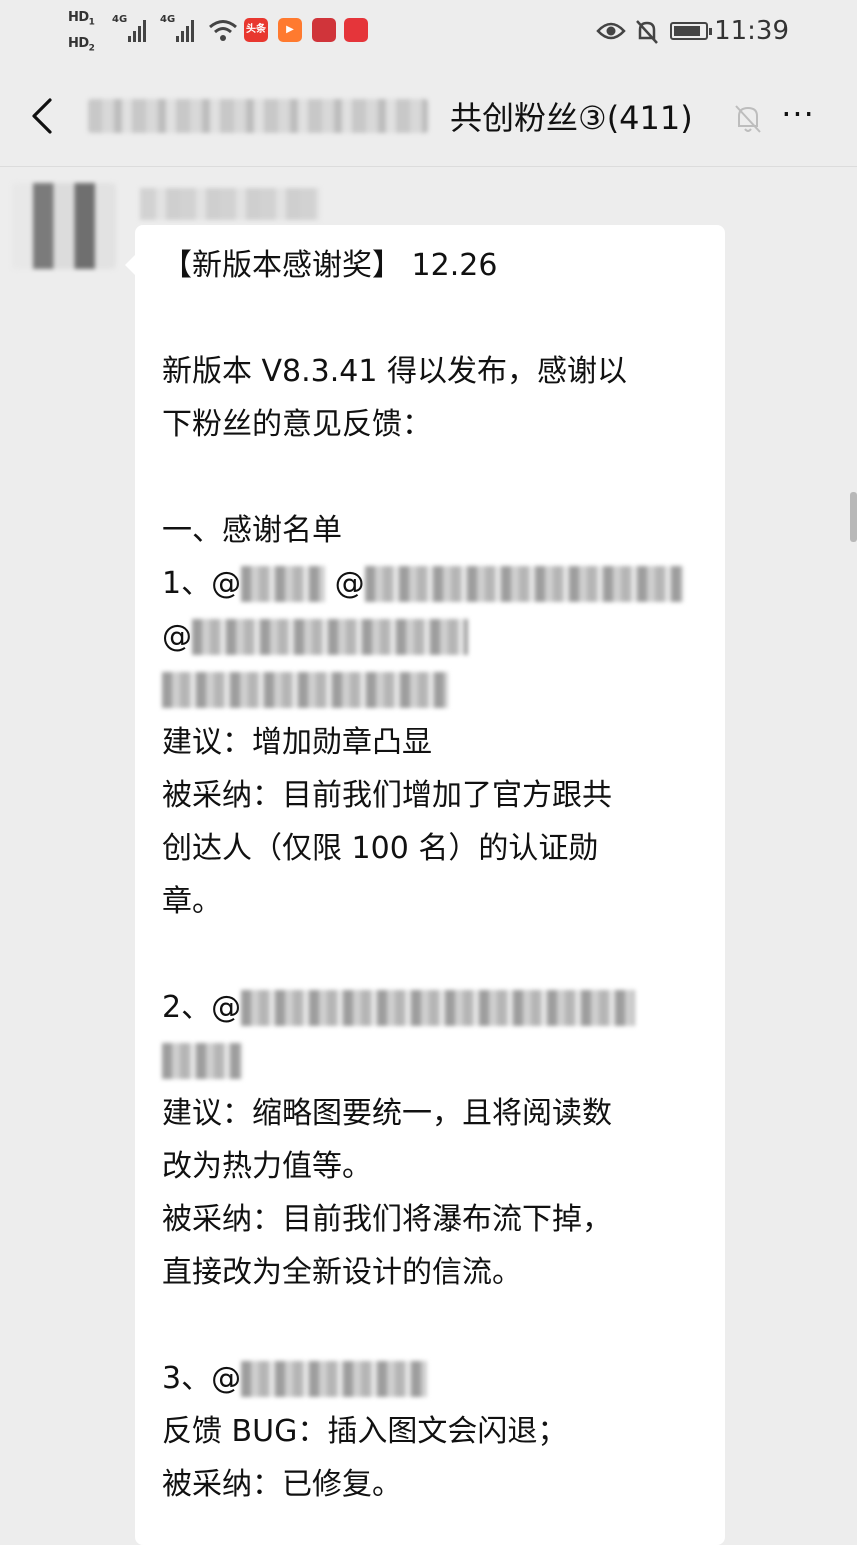 This screenshot has height=1545, width=857. I want to click on message-line: 创达人（仅限 100 名）的认证勋, so click(380, 848).